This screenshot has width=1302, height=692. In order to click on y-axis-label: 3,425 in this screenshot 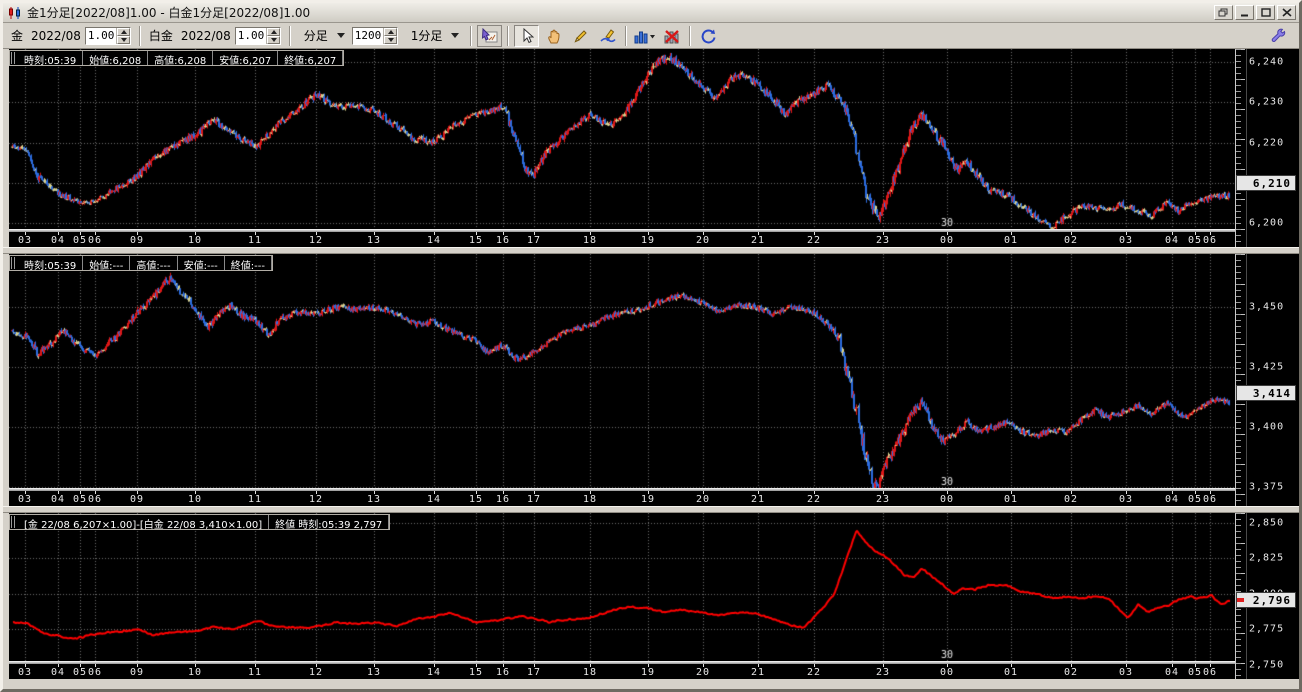, I will do `click(1267, 367)`.